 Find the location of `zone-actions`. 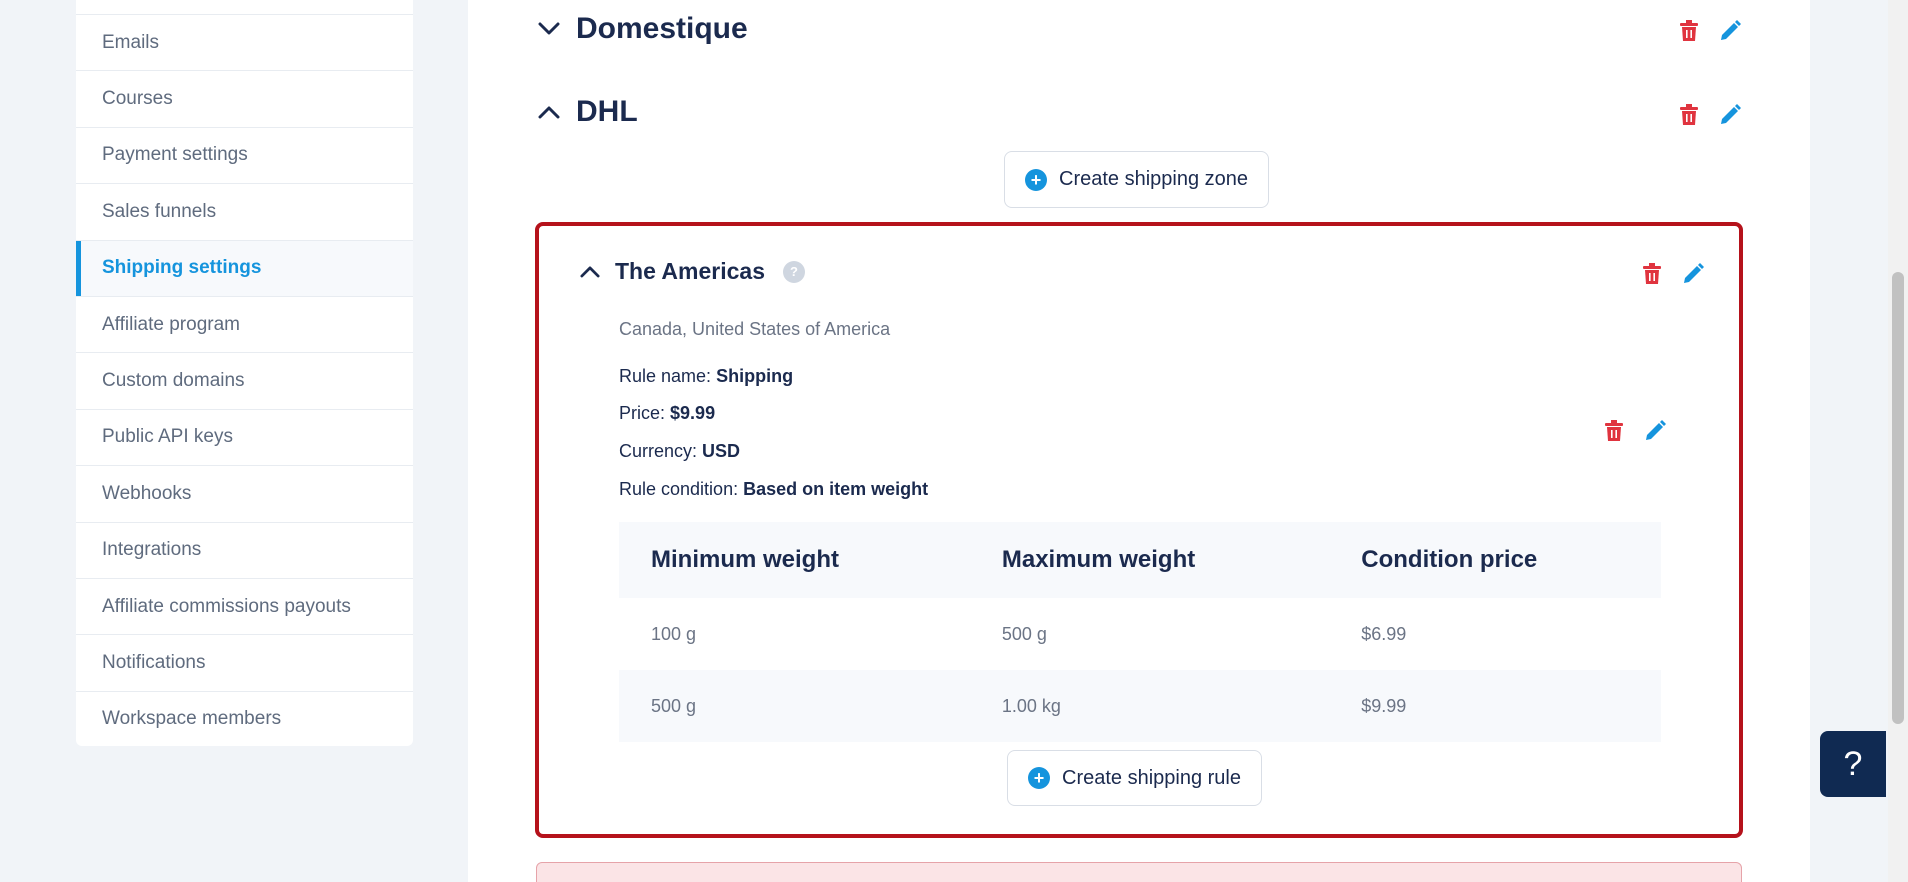

zone-actions is located at coordinates (1674, 274).